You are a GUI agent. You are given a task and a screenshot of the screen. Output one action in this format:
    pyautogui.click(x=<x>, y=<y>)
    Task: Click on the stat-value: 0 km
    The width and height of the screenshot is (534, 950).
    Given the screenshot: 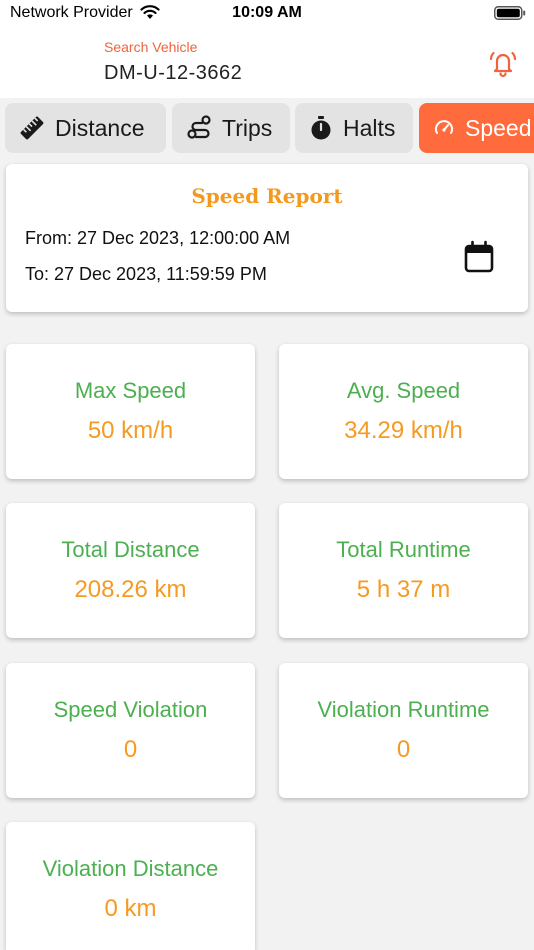 What is the action you would take?
    pyautogui.click(x=130, y=908)
    